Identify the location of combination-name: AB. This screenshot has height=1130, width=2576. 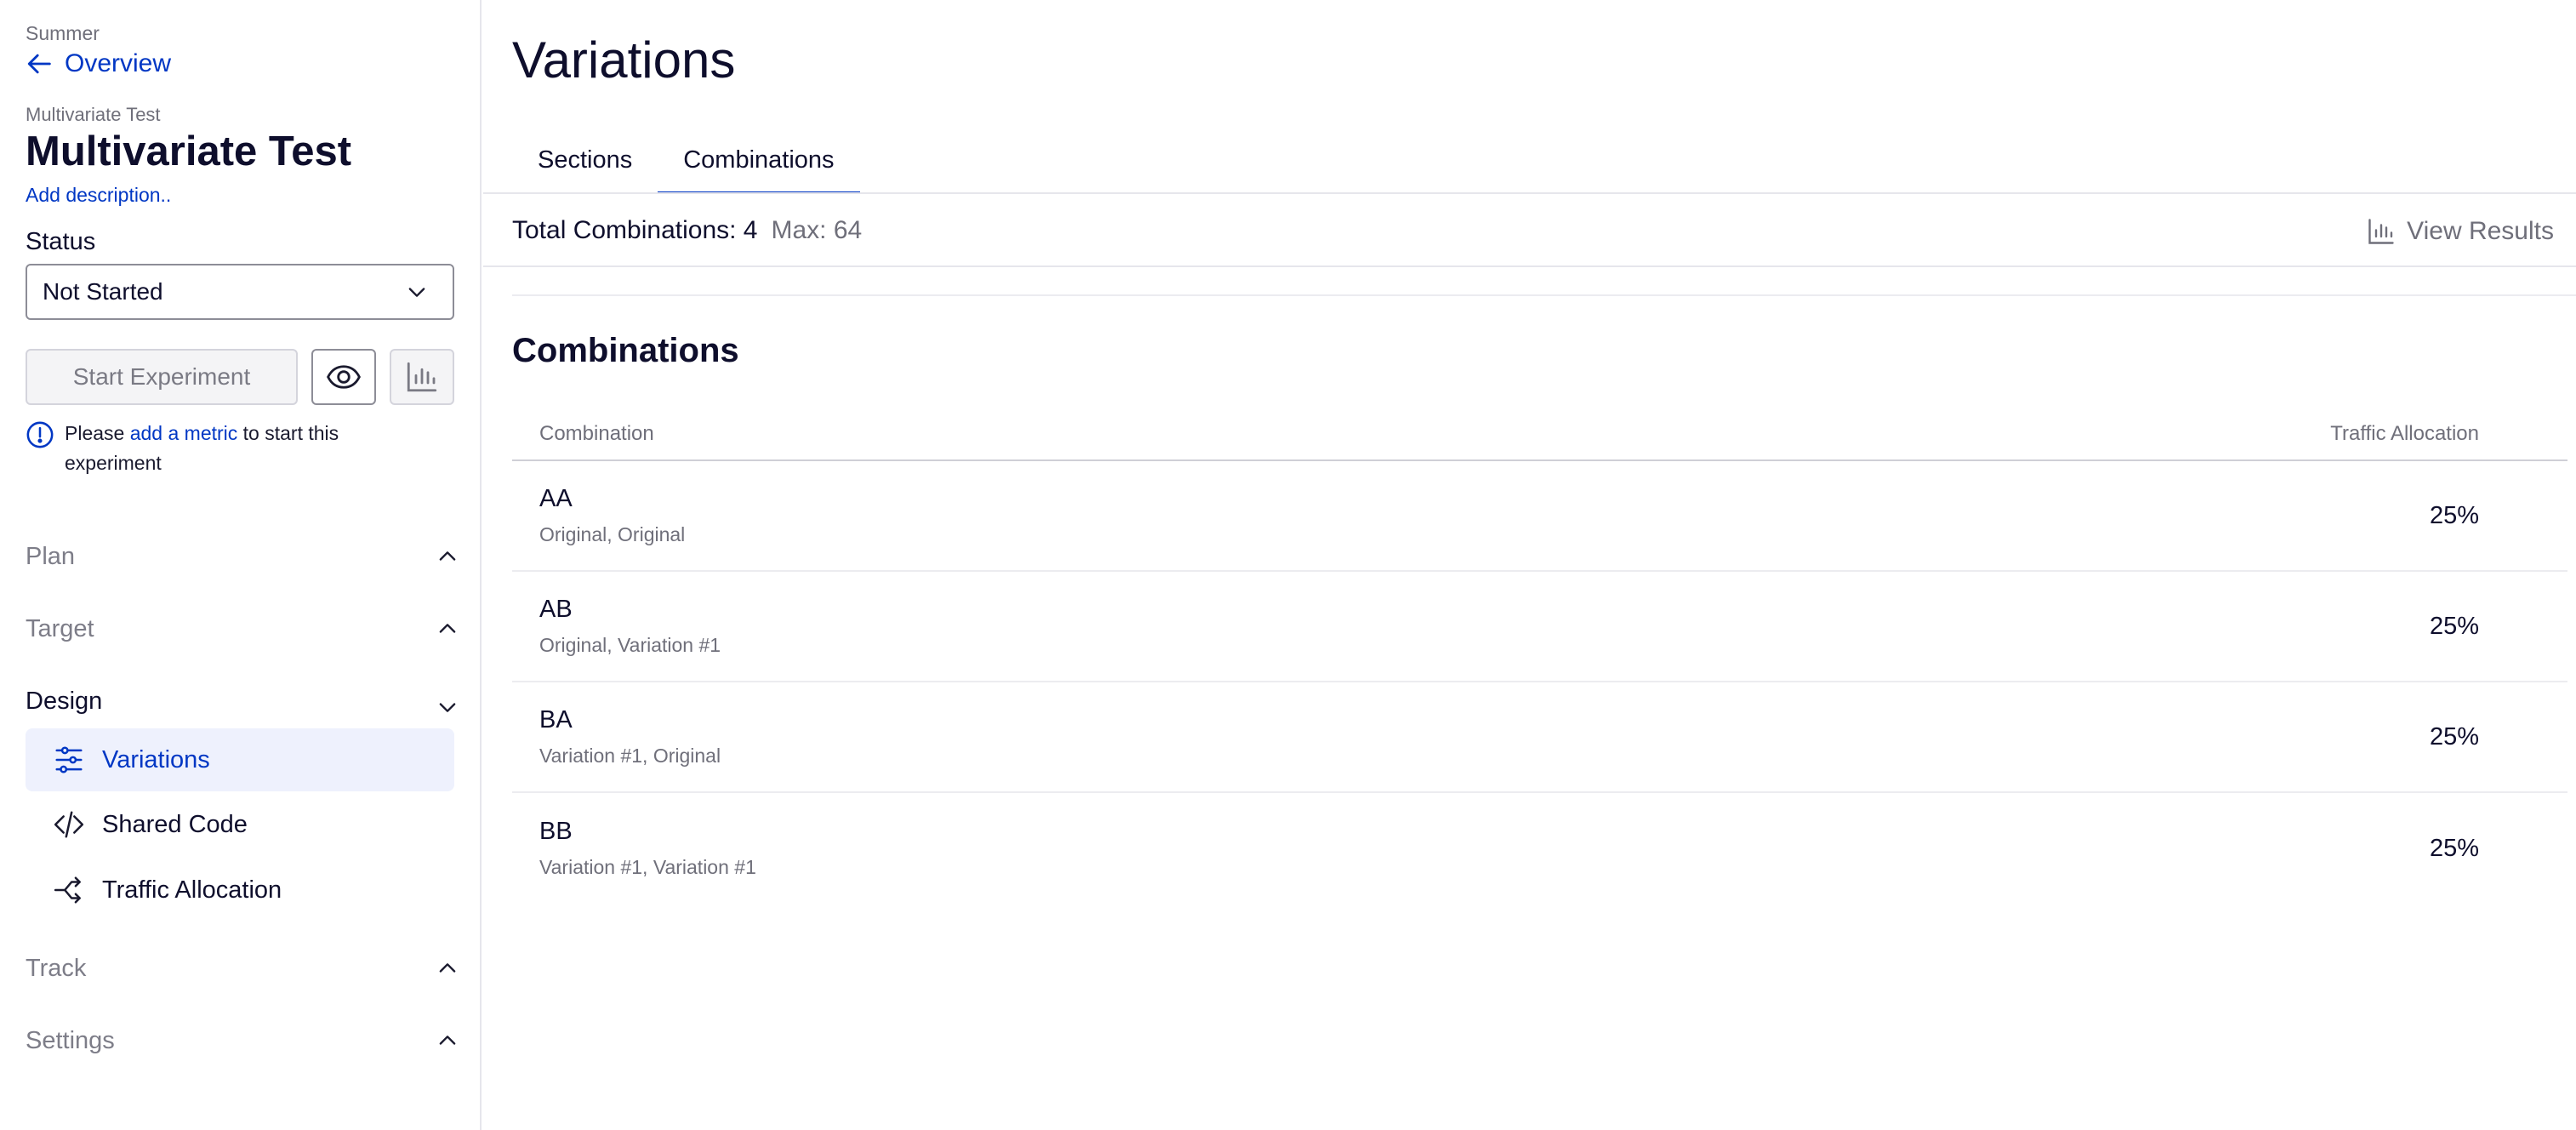
(556, 610).